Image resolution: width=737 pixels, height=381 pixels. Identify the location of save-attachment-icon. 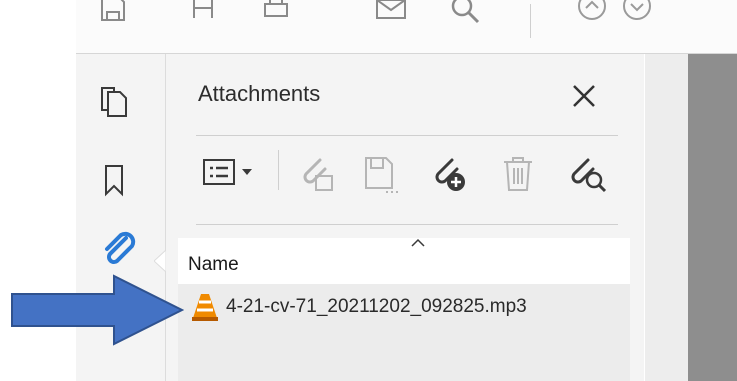
(380, 174).